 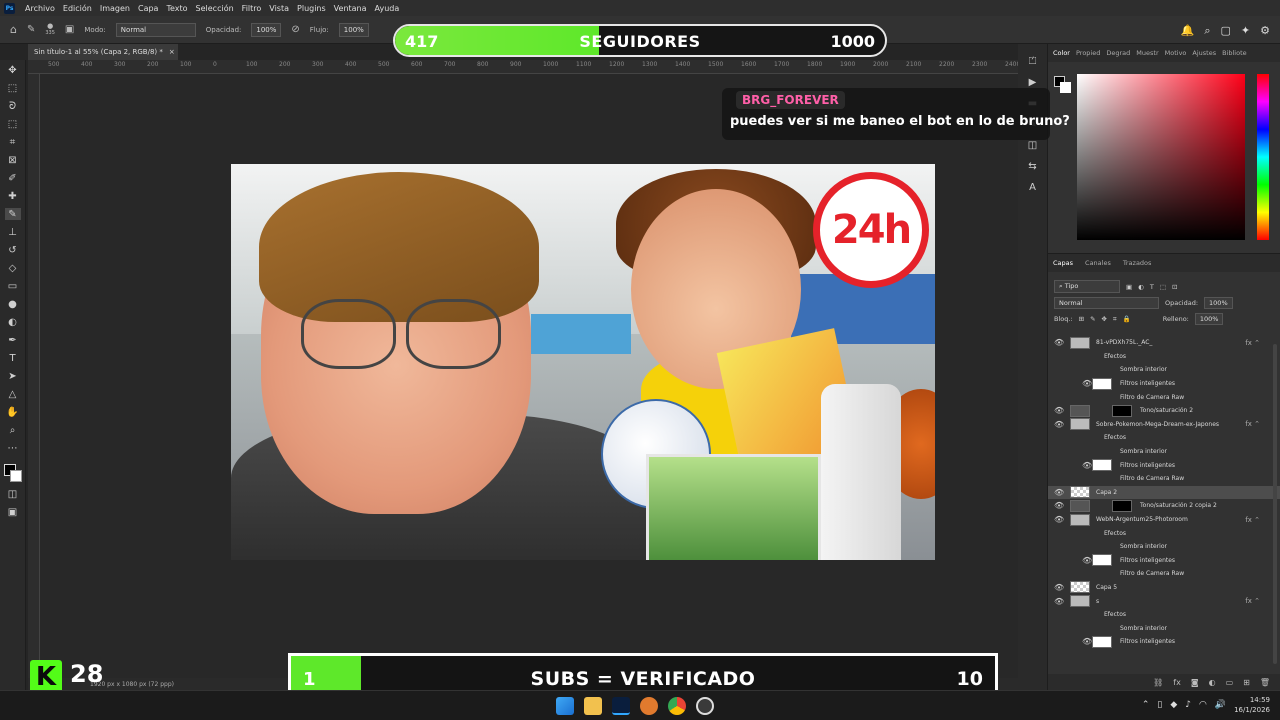 I want to click on layer-row: 👁 Filtros inteligentes, so click(x=1164, y=642).